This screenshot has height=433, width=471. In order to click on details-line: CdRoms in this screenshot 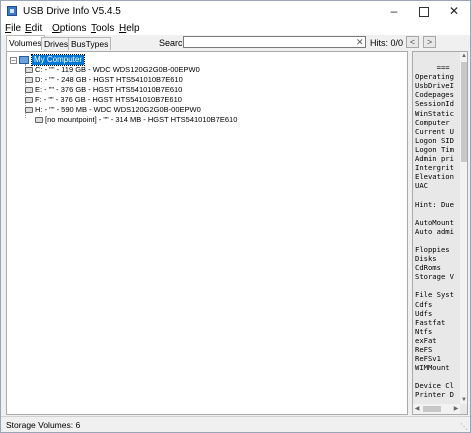, I will do `click(428, 268)`.